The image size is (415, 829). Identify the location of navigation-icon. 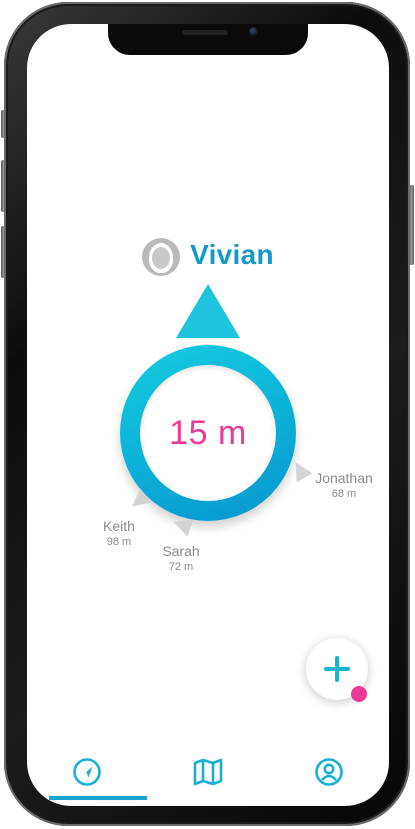
(87, 772).